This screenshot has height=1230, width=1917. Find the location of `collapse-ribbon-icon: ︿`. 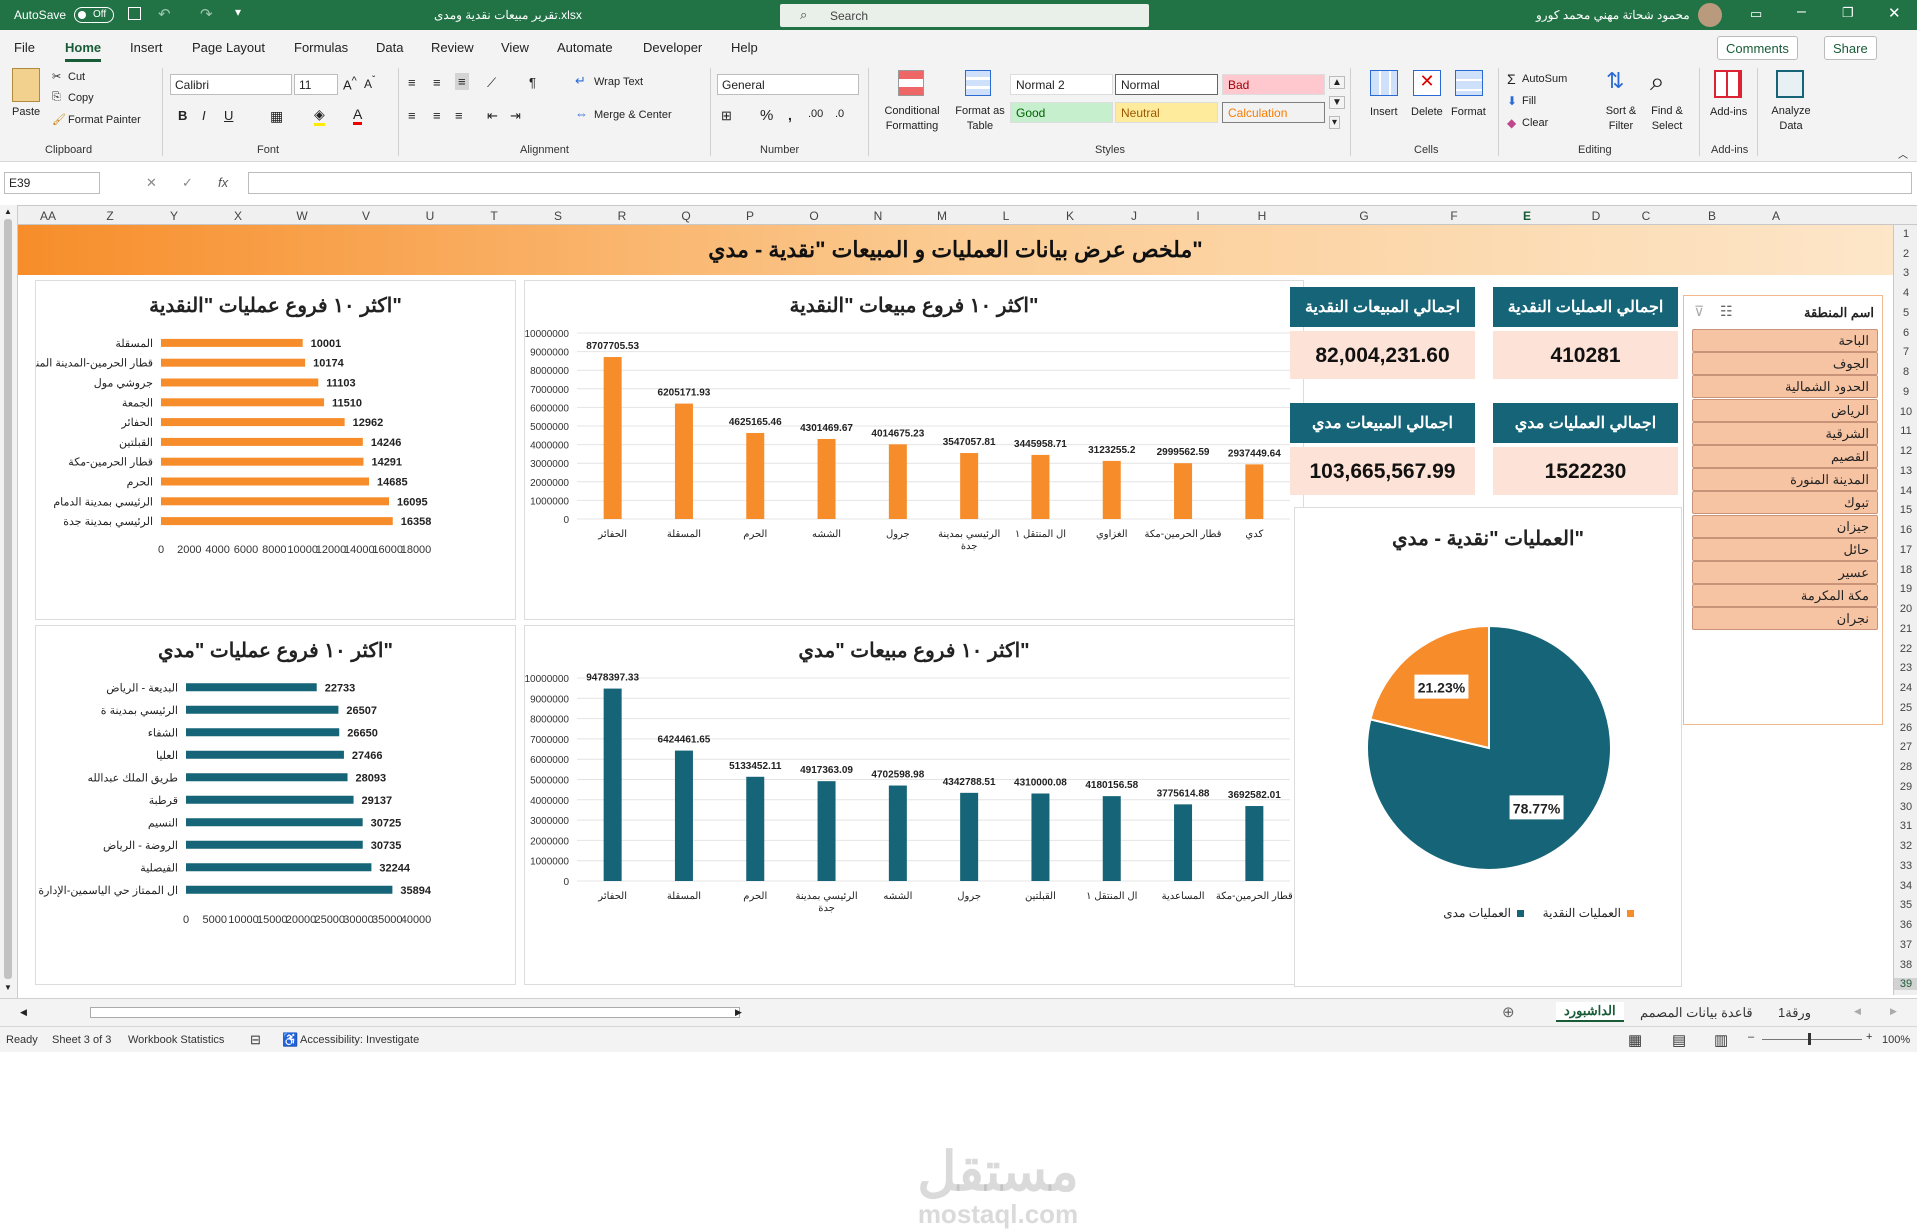

collapse-ribbon-icon: ︿ is located at coordinates (1903, 153).